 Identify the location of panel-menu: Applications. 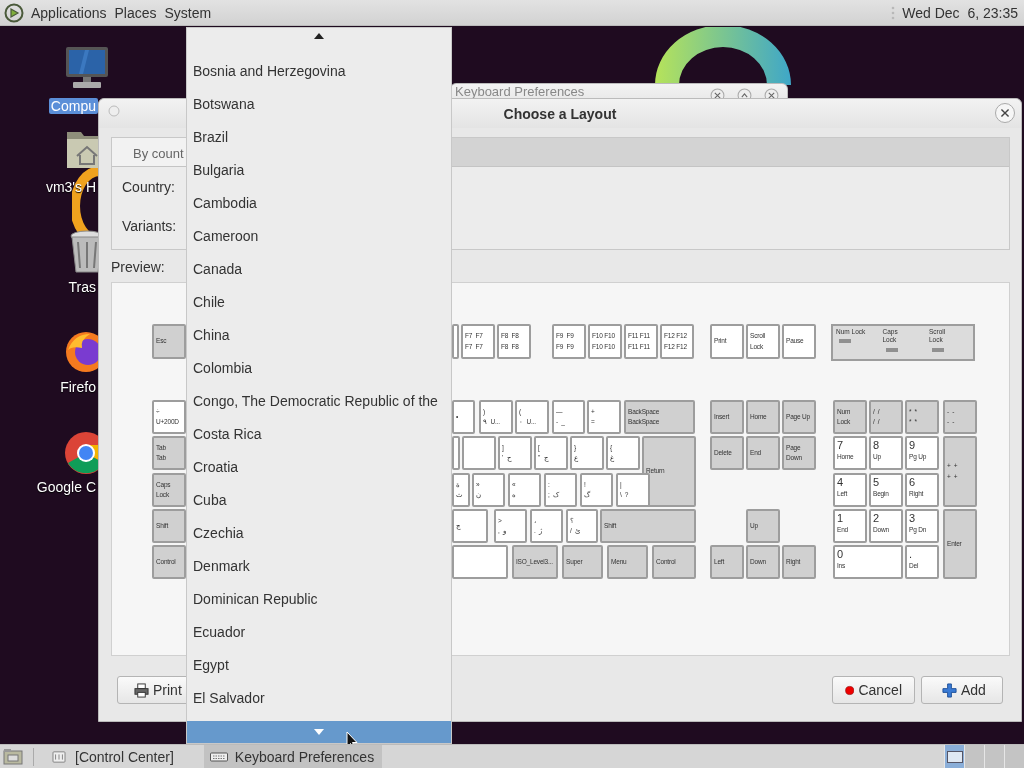
(69, 12).